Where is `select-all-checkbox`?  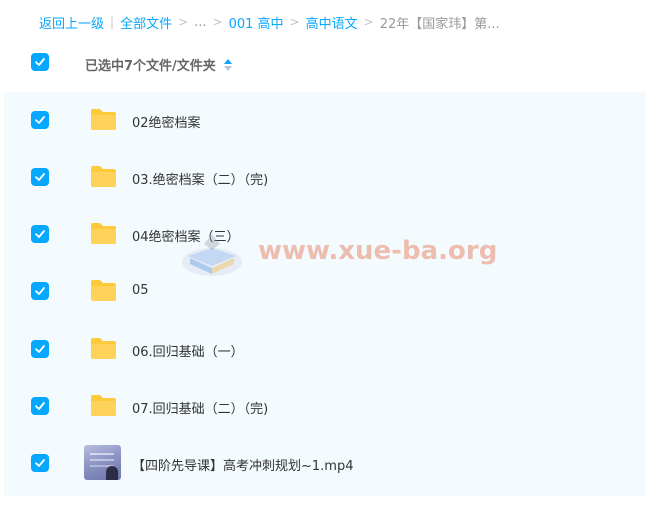 select-all-checkbox is located at coordinates (40, 62).